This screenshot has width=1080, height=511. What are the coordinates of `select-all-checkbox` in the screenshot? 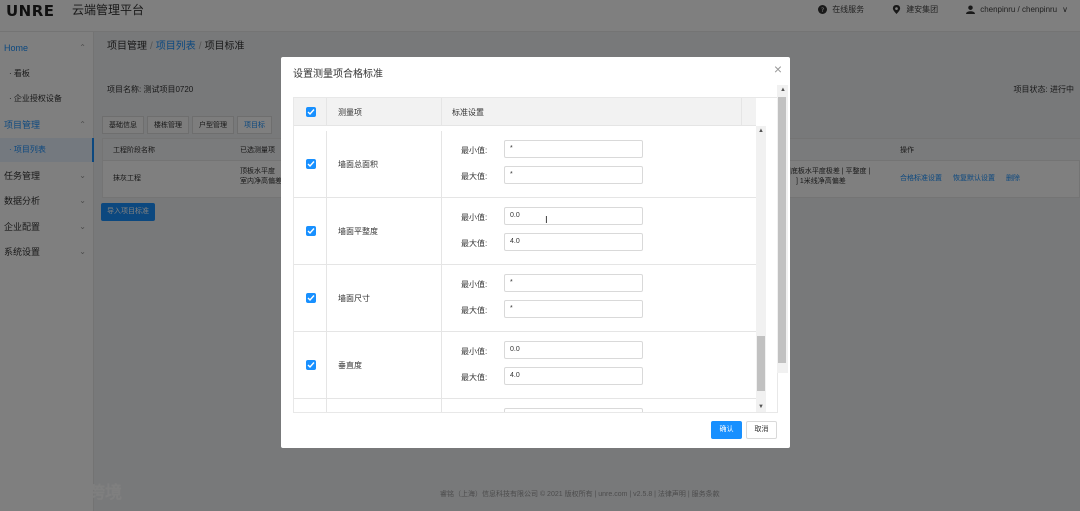 It's located at (311, 112).